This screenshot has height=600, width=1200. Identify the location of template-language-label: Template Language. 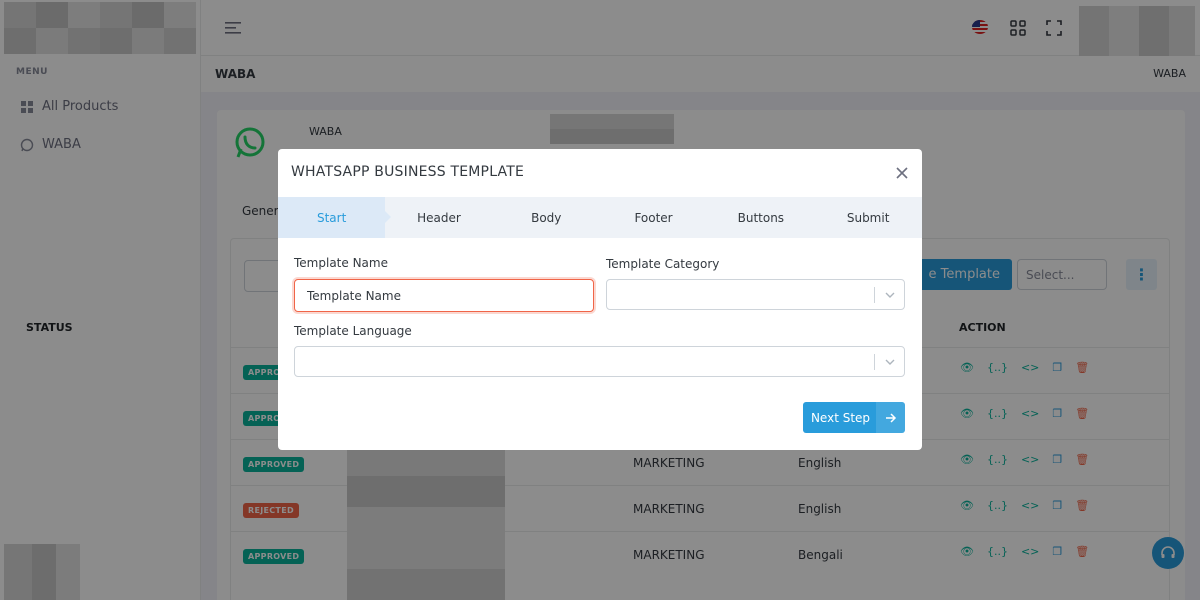
(353, 331).